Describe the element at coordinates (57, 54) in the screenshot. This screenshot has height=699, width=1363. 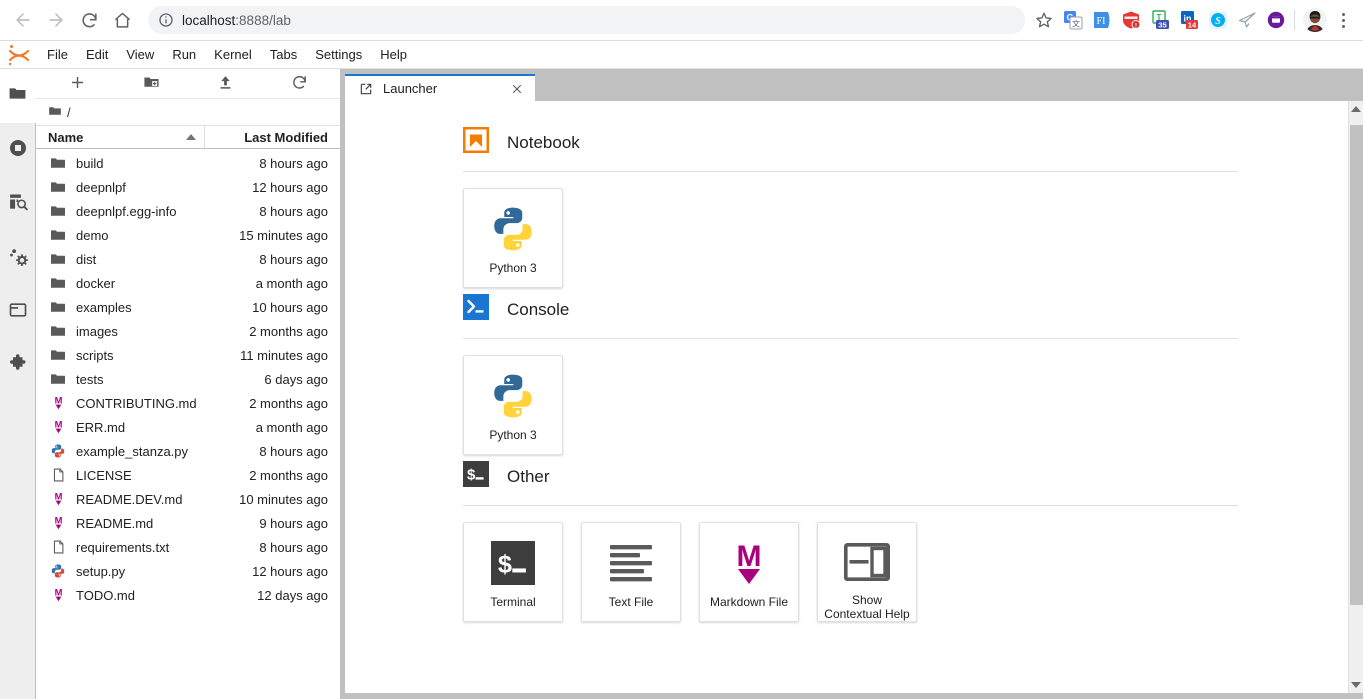
I see `menu-file: File` at that location.